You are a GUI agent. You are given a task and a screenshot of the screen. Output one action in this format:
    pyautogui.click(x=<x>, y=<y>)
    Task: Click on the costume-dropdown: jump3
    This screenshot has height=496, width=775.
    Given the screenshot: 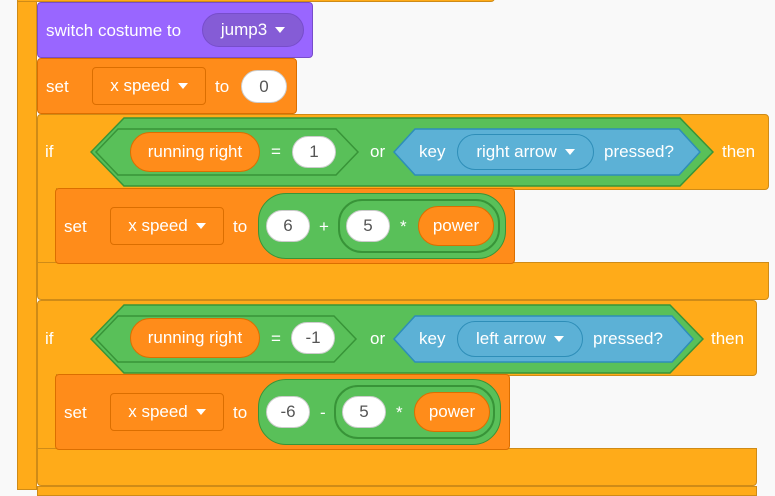 What is the action you would take?
    pyautogui.click(x=253, y=30)
    